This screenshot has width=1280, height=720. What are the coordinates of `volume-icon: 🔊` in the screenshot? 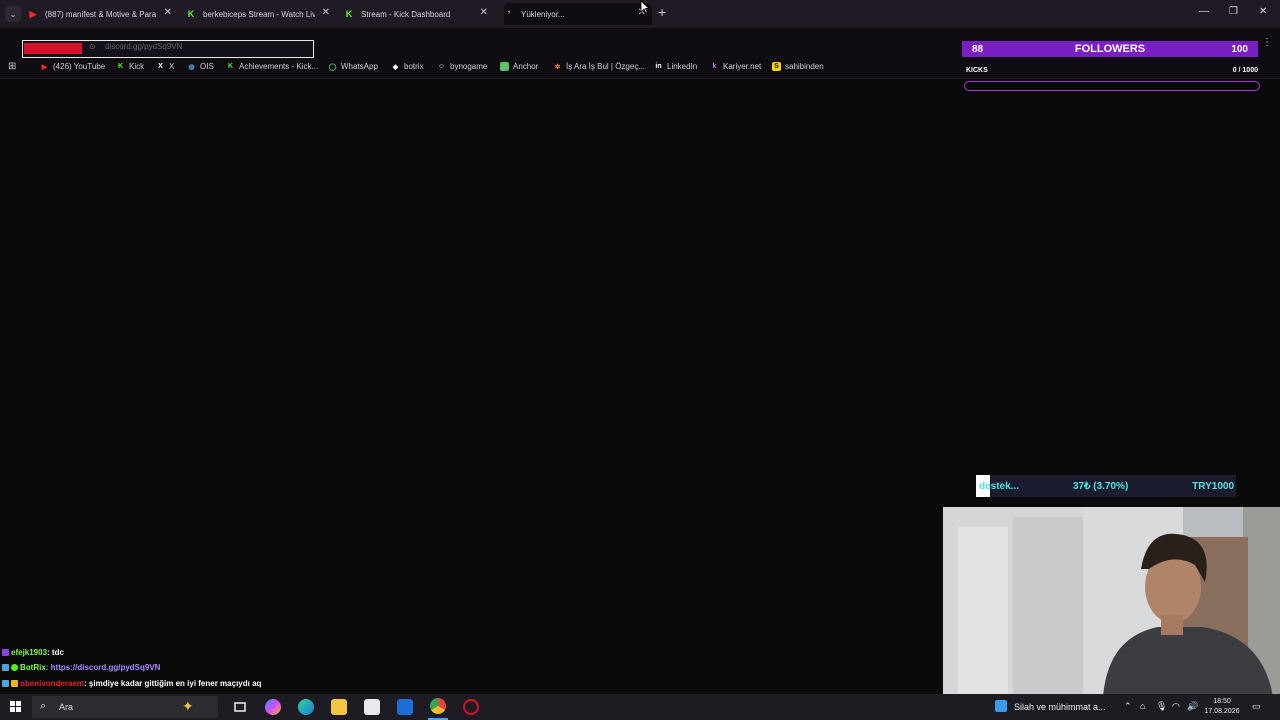 It's located at (1192, 706).